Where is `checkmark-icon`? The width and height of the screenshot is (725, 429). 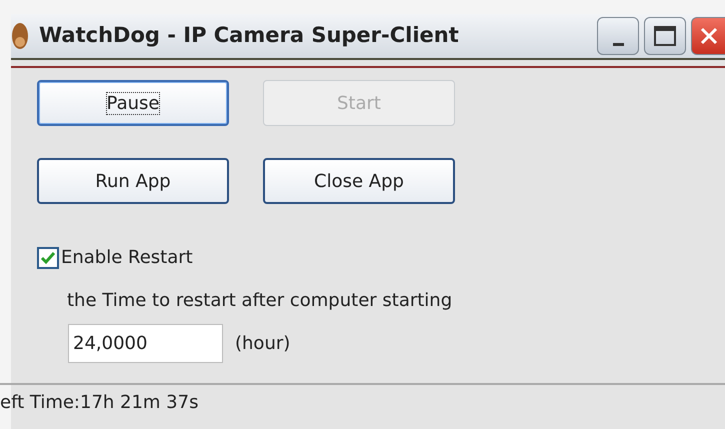 checkmark-icon is located at coordinates (48, 257).